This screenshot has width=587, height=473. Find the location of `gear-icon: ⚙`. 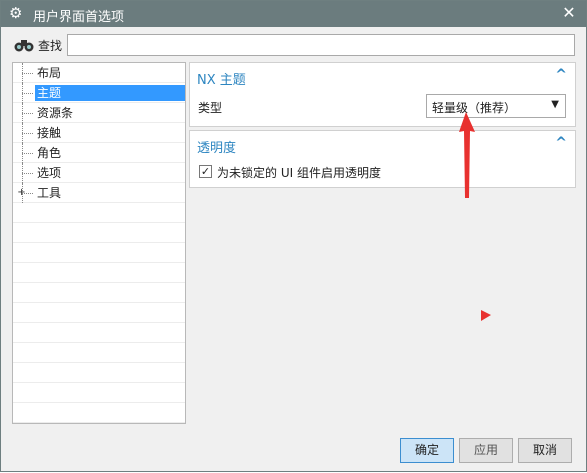

gear-icon: ⚙ is located at coordinates (16, 13).